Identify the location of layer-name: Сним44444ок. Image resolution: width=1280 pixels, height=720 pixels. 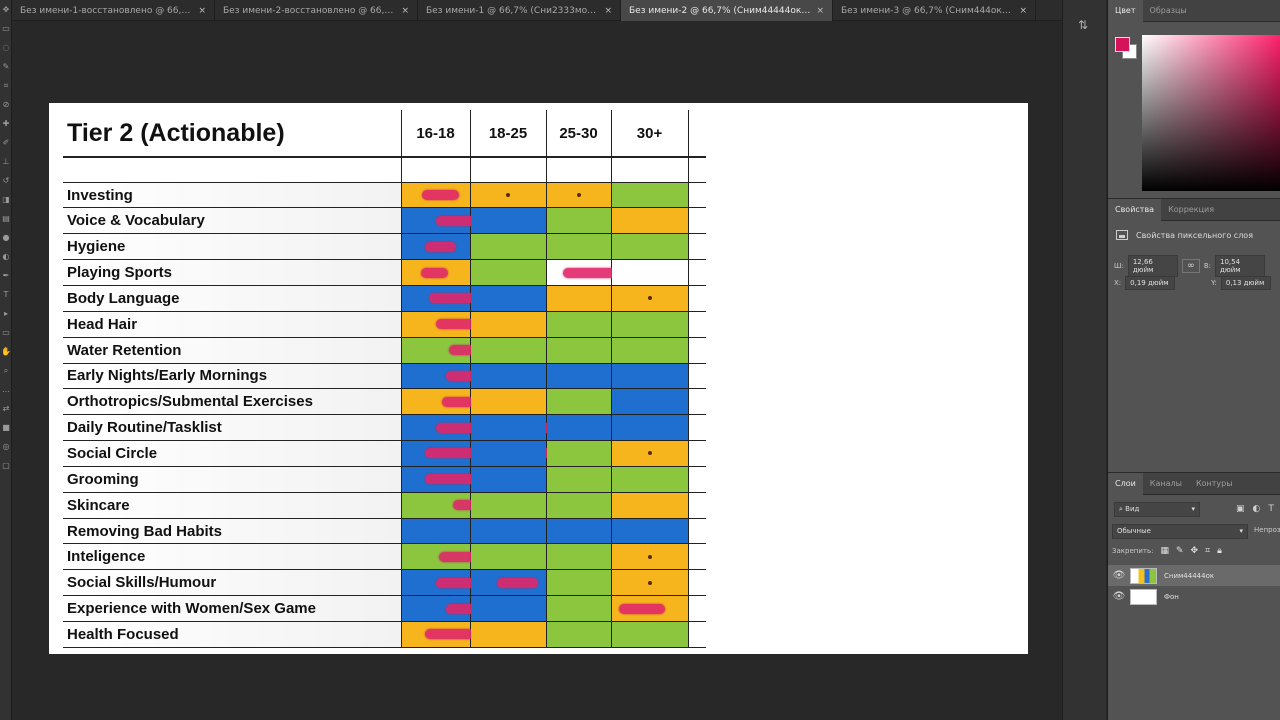
(1189, 575).